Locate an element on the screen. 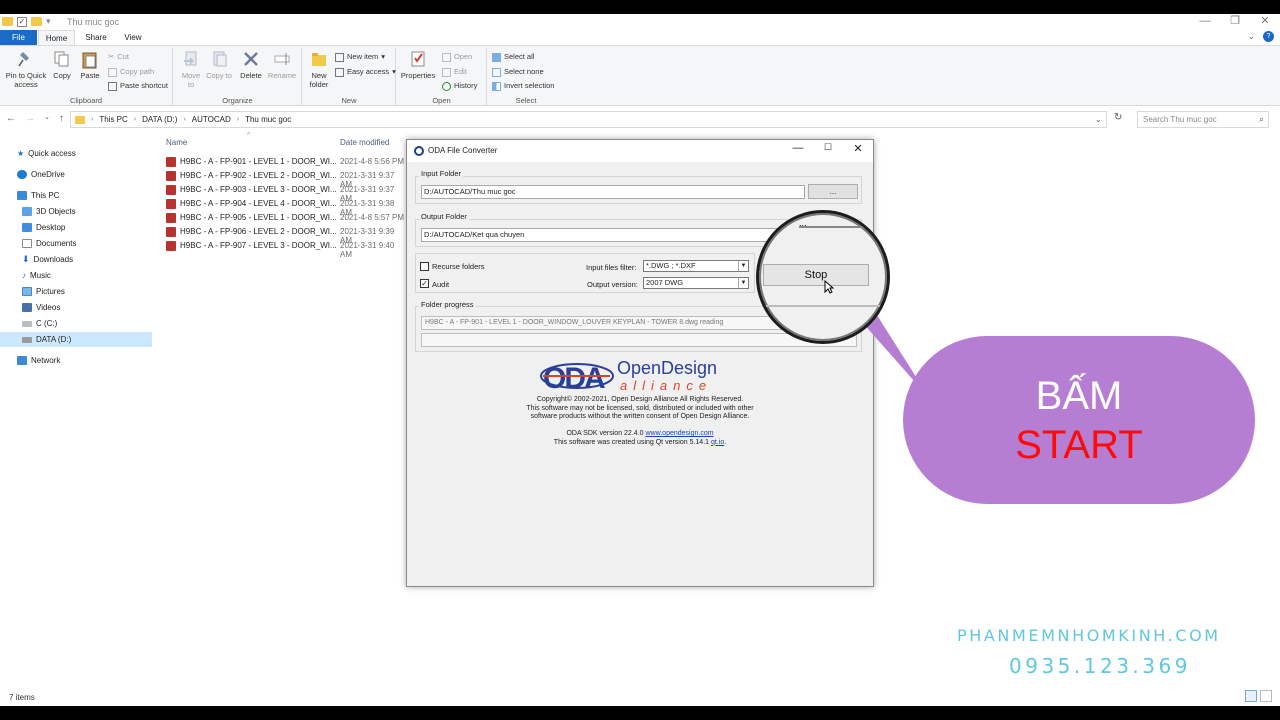 The image size is (1280, 720). output-version-select: 2007 DWG ▼ is located at coordinates (696, 283).